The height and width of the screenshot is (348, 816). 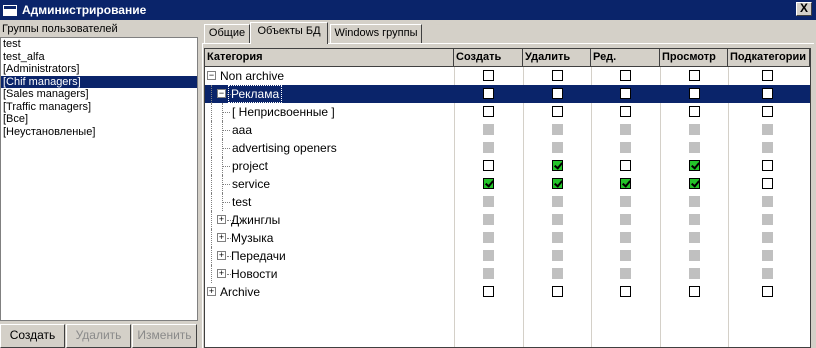 I want to click on delete-group-button: Удалить, so click(x=98, y=336).